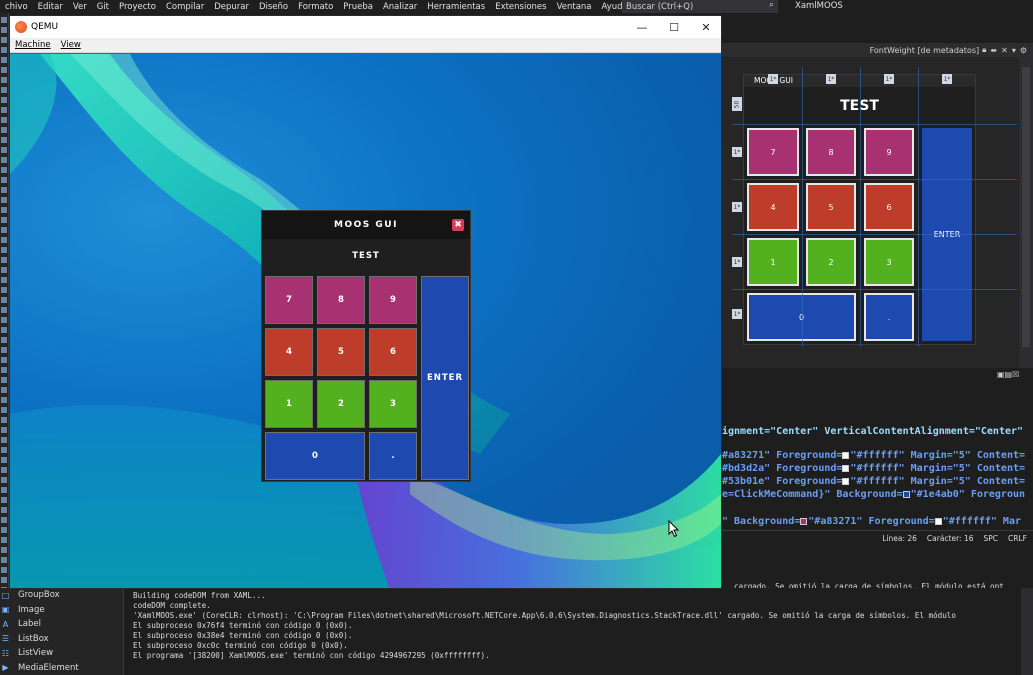  Describe the element at coordinates (831, 262) in the screenshot. I see `designer-key-2: 2` at that location.